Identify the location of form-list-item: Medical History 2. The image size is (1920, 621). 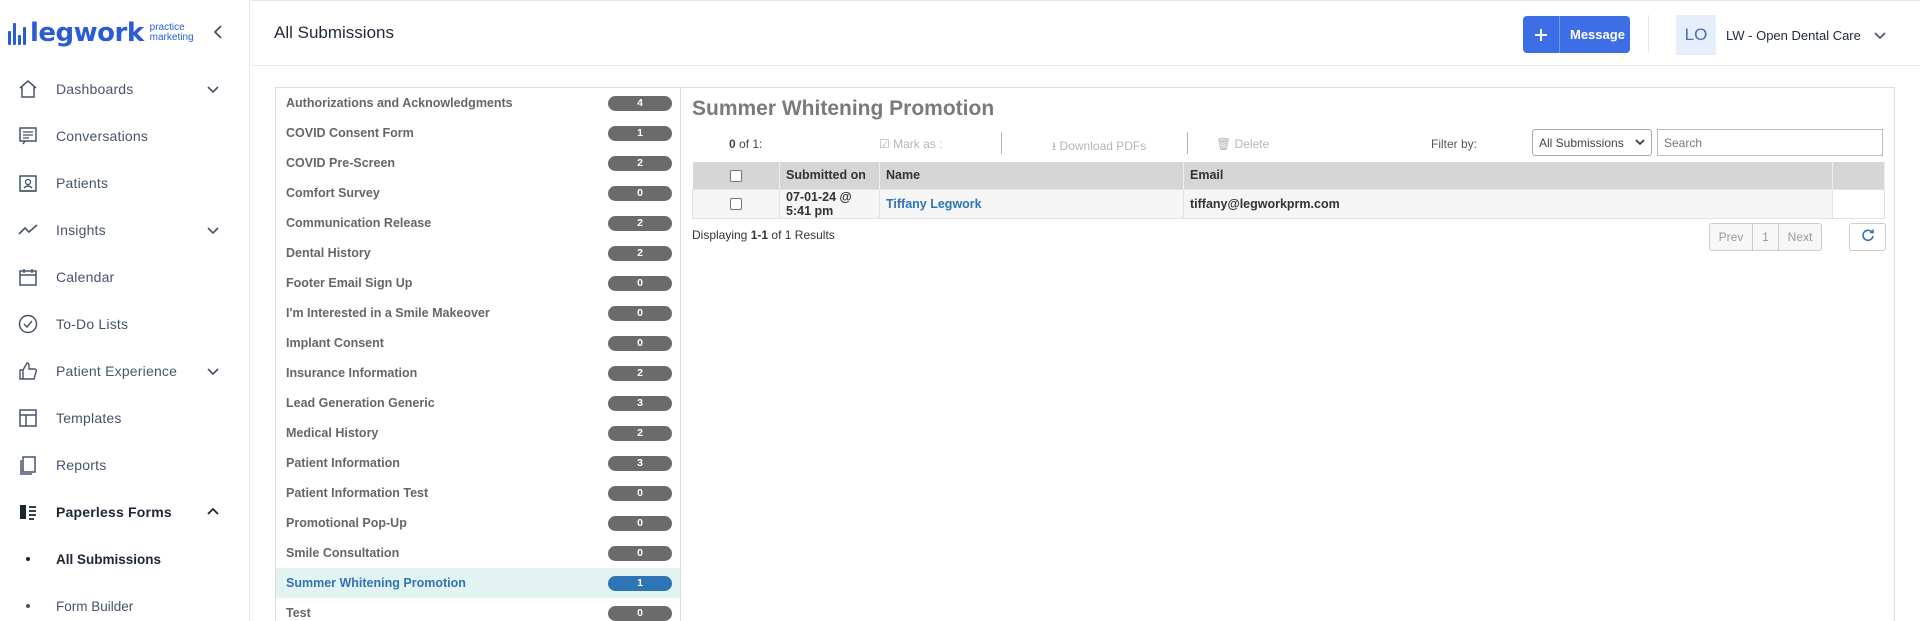
(478, 433).